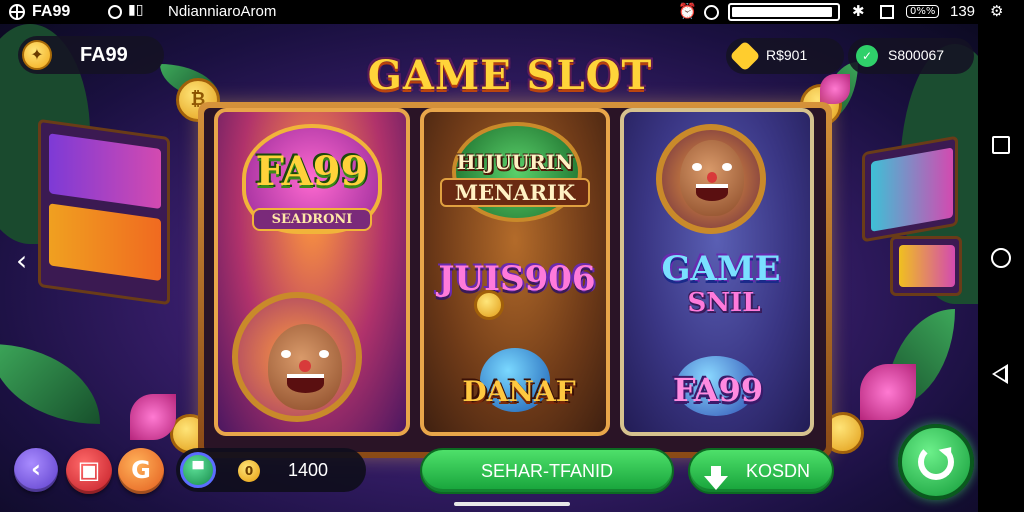  What do you see at coordinates (716, 478) in the screenshot?
I see `download-arrow-icon` at bounding box center [716, 478].